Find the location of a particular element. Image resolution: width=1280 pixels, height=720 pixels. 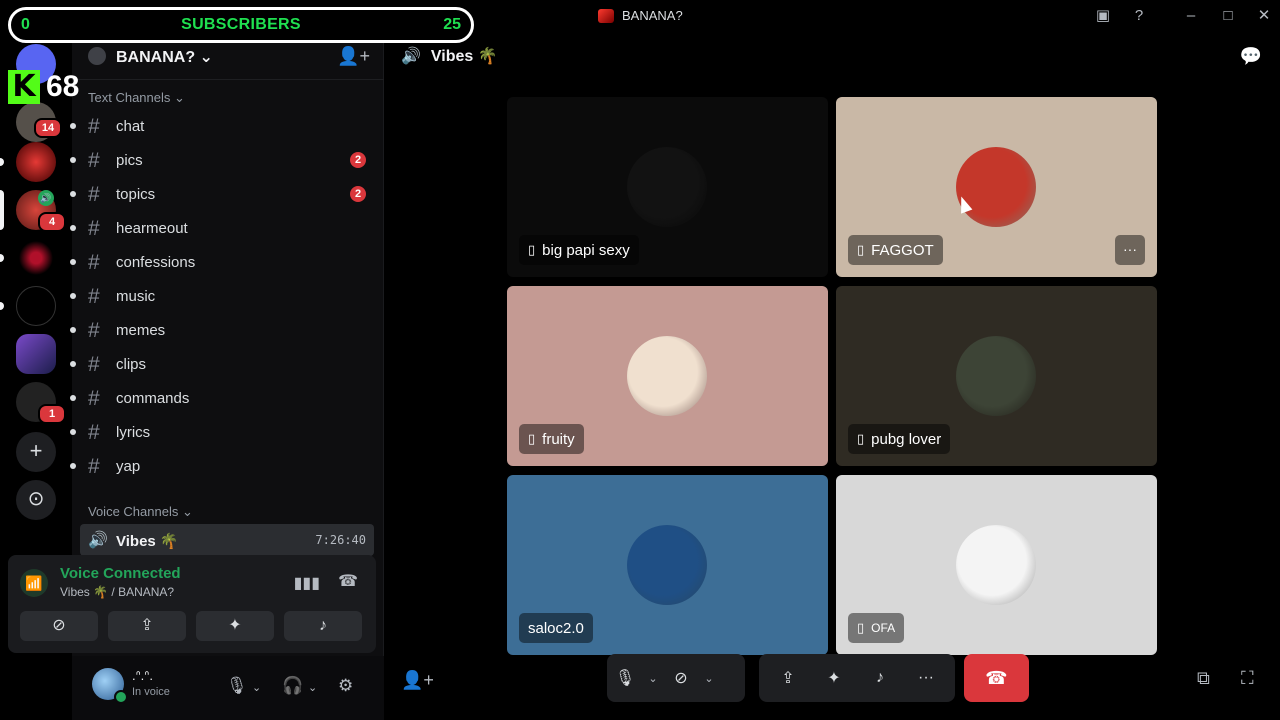

channel-music: # music is located at coordinates (223, 296).